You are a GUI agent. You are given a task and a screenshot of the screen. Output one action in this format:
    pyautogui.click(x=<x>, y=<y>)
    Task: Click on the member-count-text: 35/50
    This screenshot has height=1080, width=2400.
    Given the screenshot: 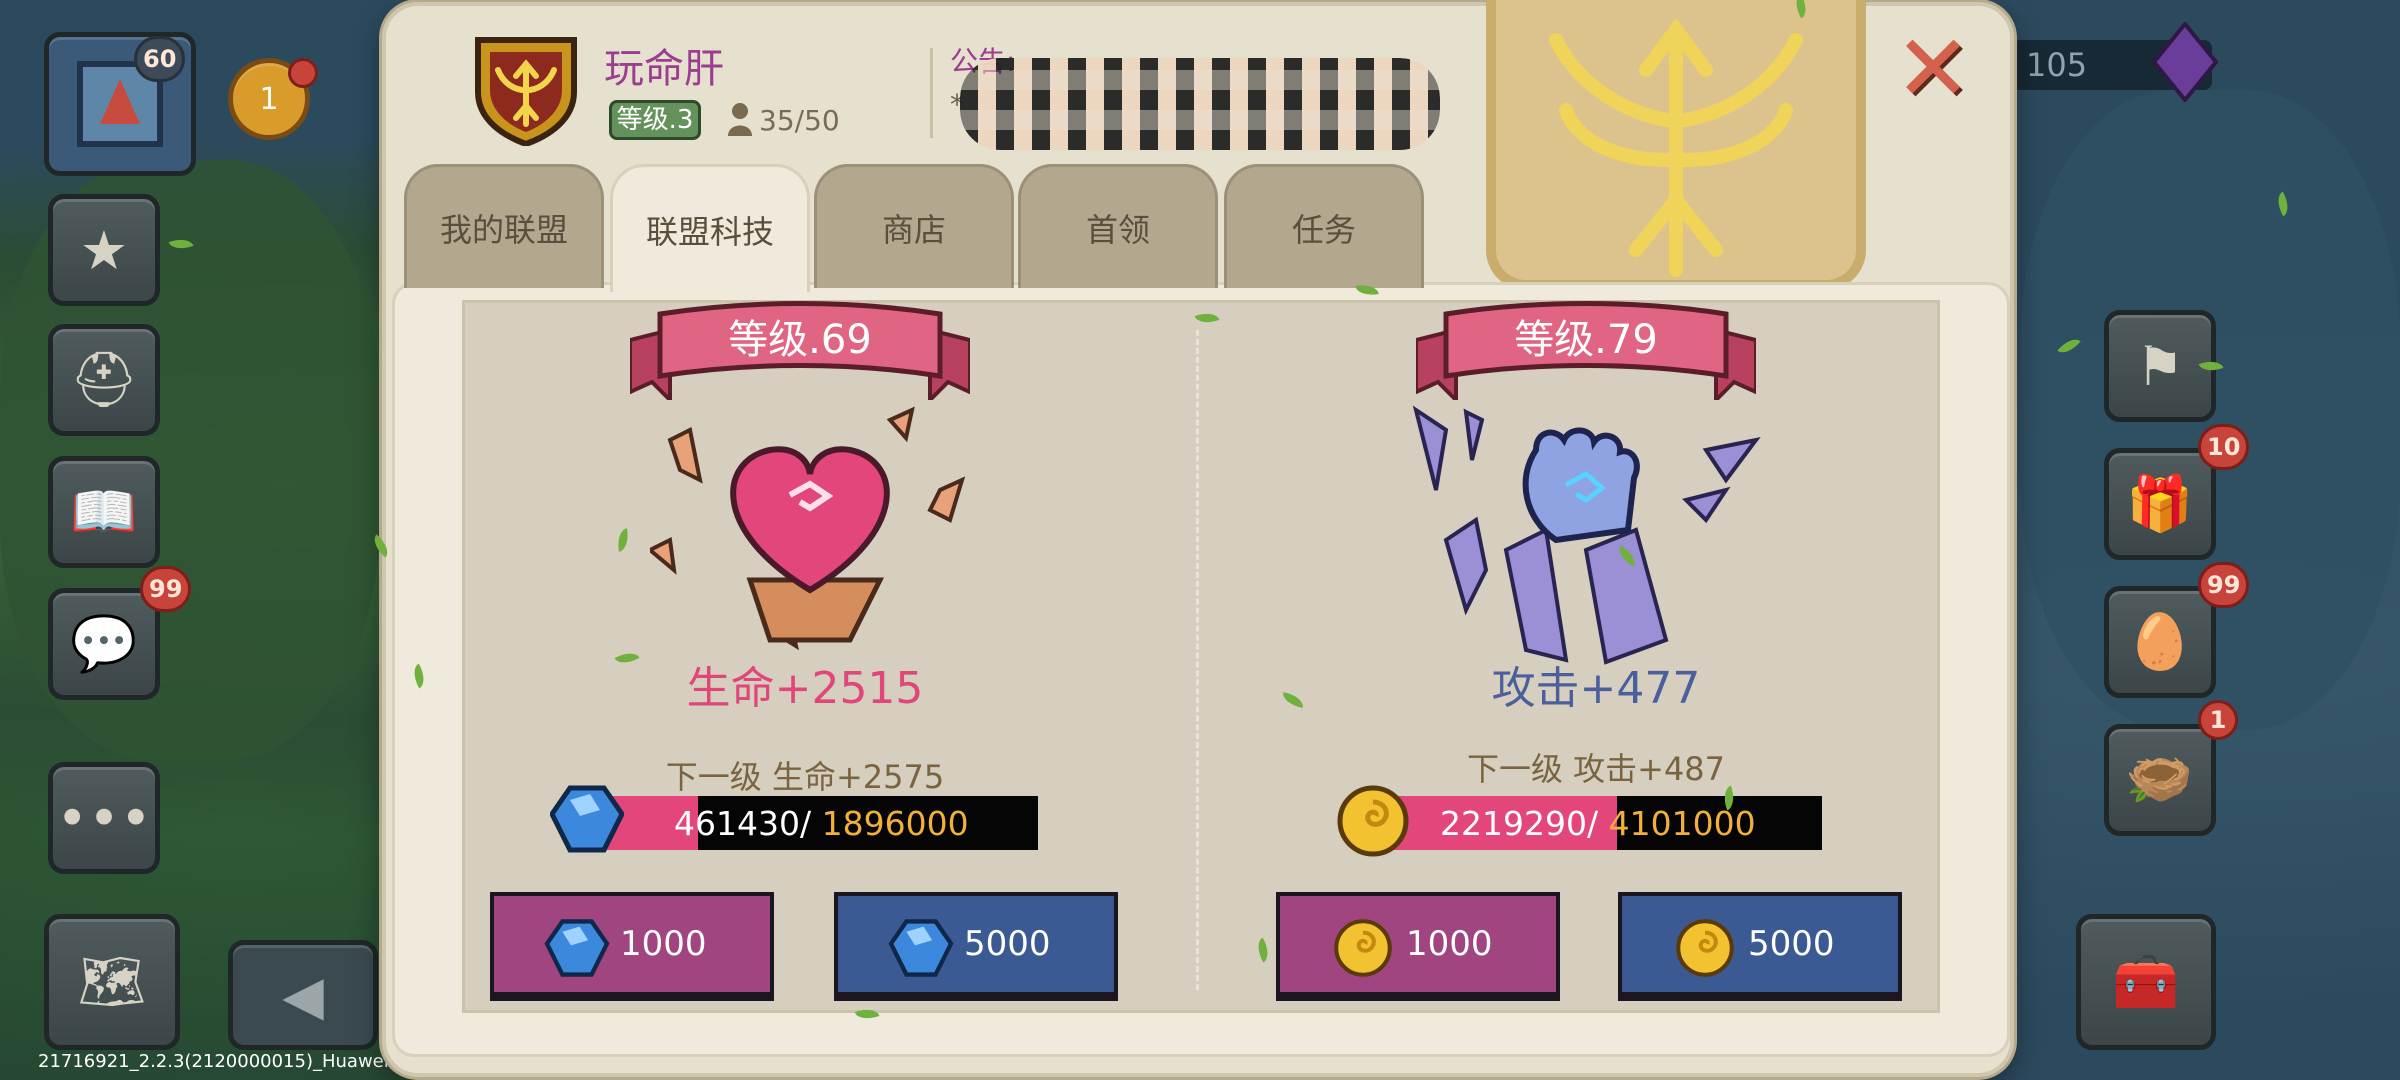 What is the action you would take?
    pyautogui.click(x=799, y=120)
    